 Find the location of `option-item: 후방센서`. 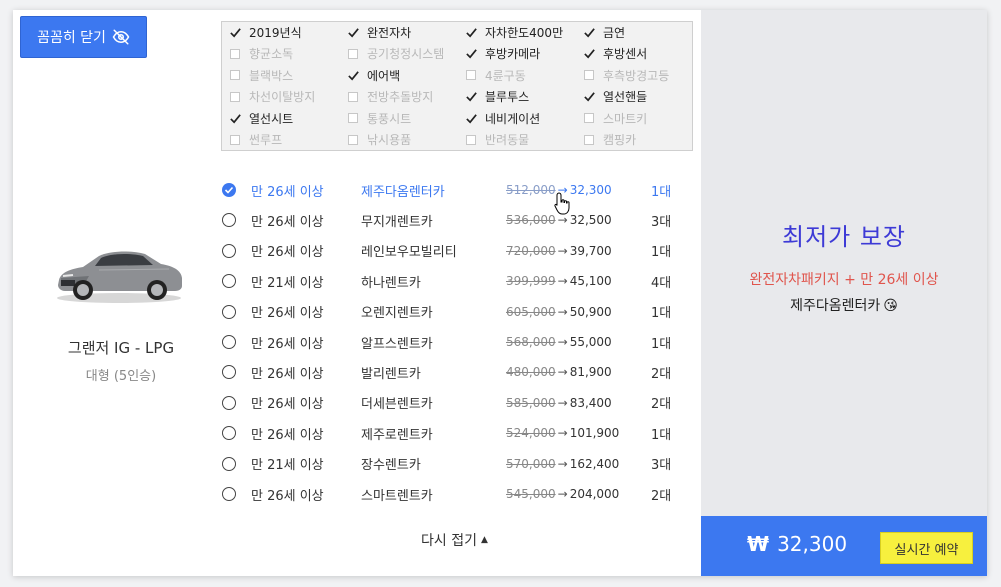

option-item: 후방센서 is located at coordinates (614, 53).